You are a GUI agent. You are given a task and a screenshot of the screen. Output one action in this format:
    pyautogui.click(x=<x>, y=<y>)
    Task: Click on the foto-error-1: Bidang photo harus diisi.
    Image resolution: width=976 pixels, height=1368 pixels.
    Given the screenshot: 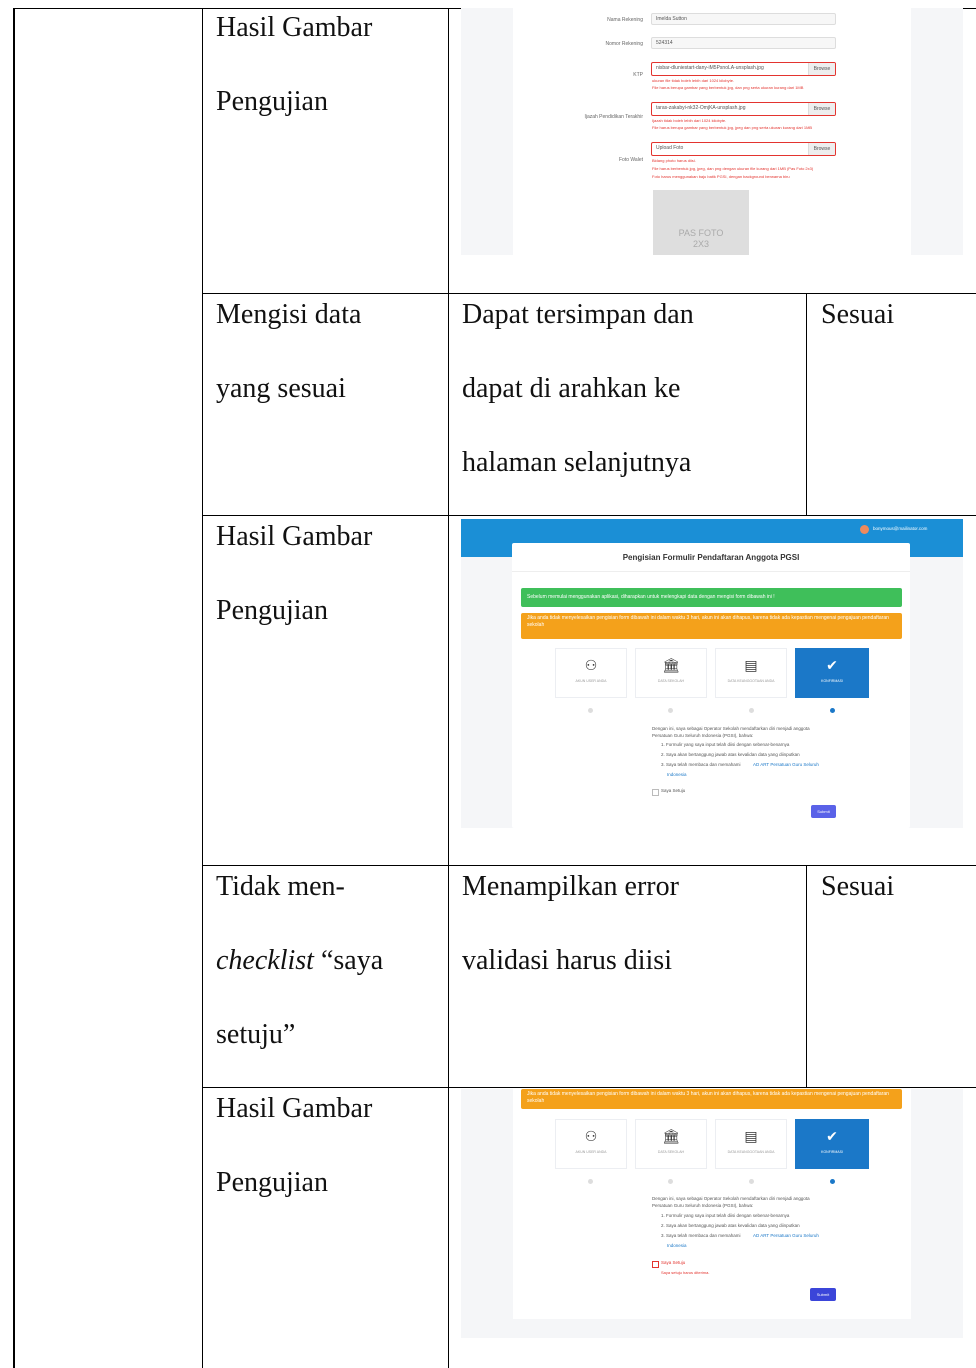 What is the action you would take?
    pyautogui.click(x=674, y=160)
    